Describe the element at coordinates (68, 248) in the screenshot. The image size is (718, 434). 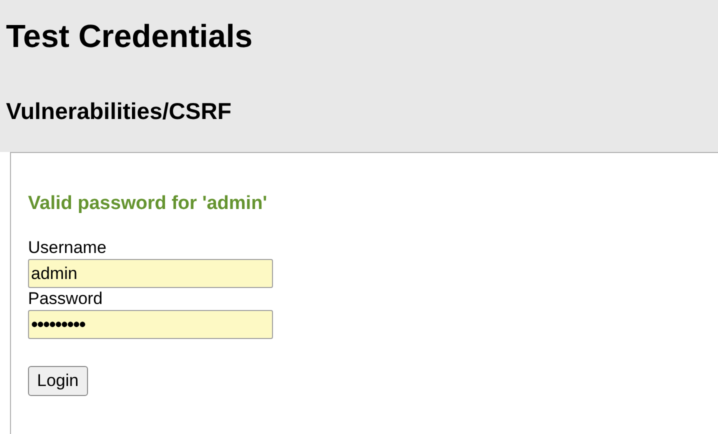
I see `field-label: Username` at that location.